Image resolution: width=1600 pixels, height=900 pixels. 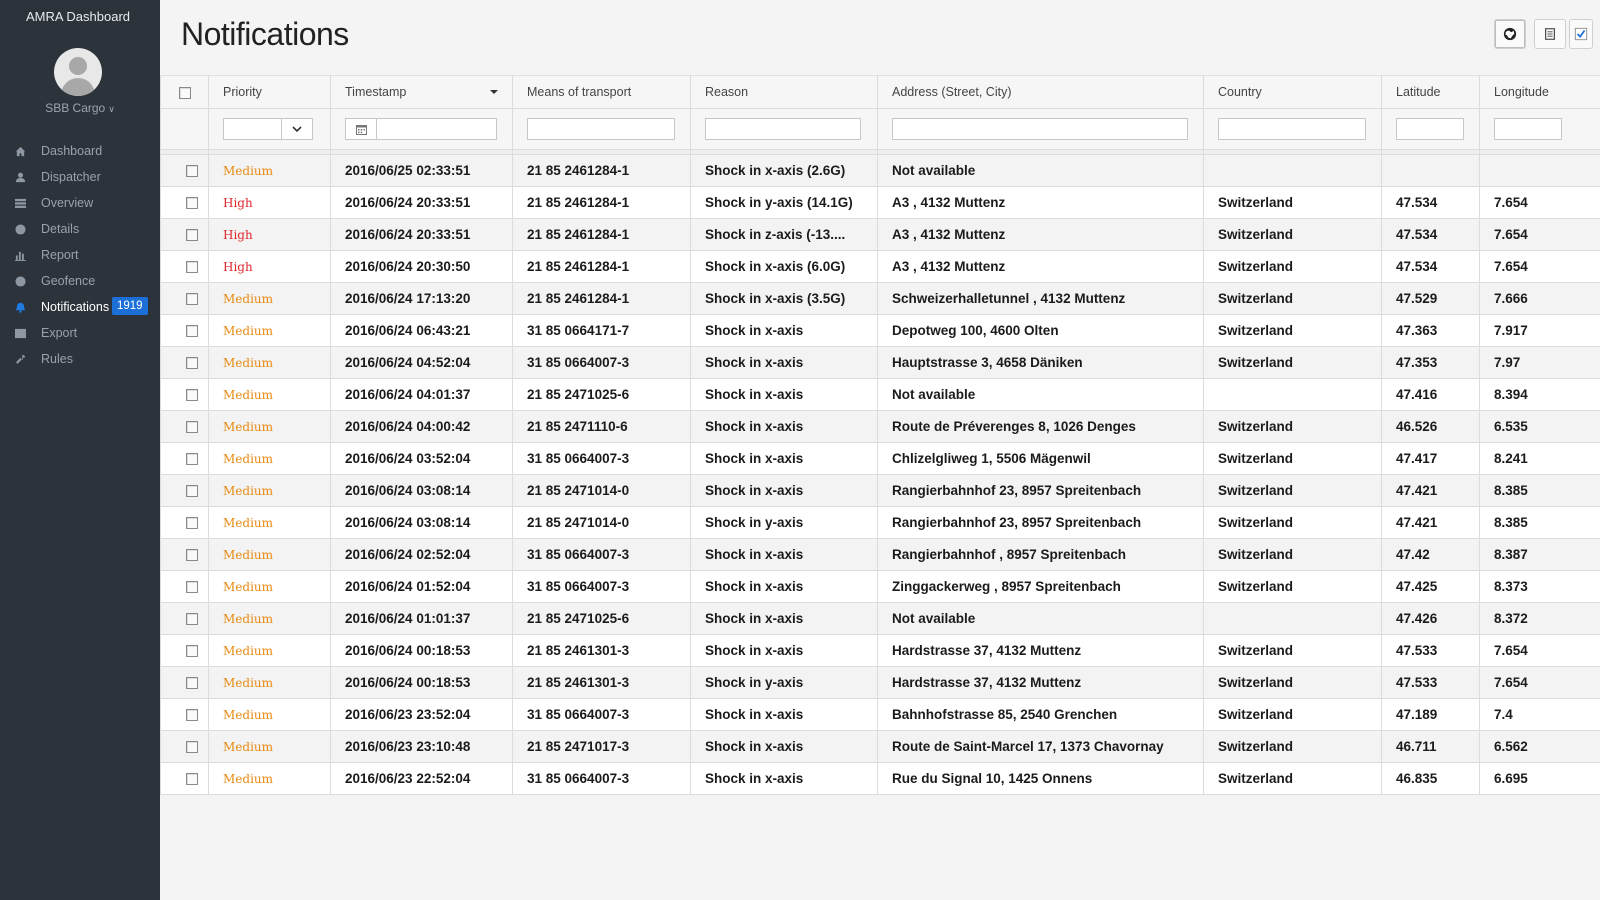 What do you see at coordinates (269, 650) in the screenshot?
I see `cell-priority: Medium` at bounding box center [269, 650].